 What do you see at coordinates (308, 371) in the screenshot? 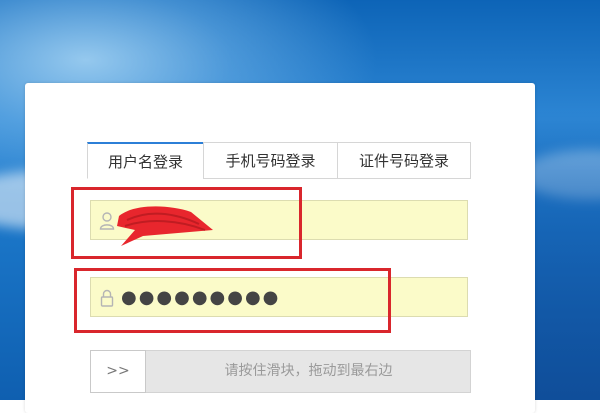
I see `slider-hint: 请按住滑块，拖动到最右边` at bounding box center [308, 371].